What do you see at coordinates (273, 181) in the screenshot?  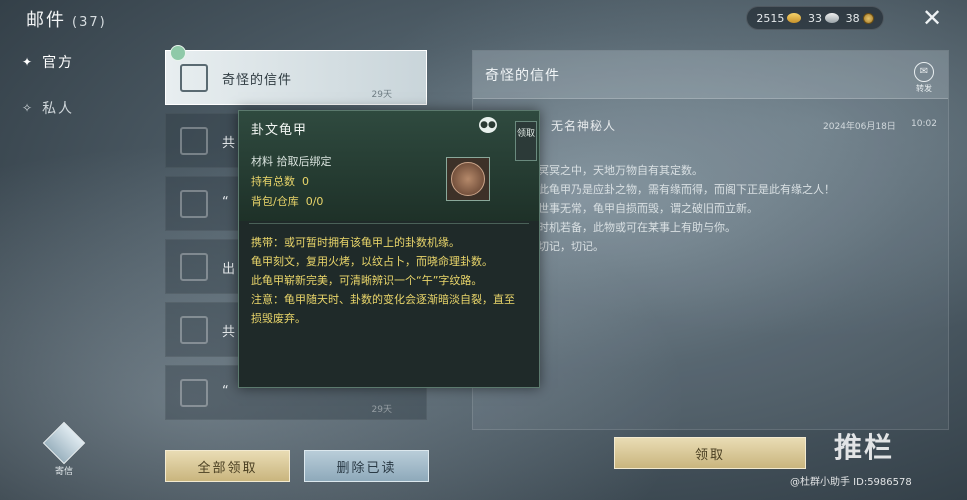 I see `owned-label: 持有总数` at bounding box center [273, 181].